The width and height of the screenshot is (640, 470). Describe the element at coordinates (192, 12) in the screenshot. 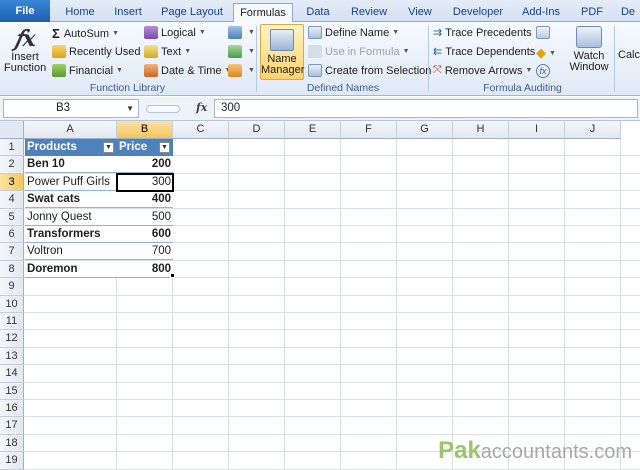

I see `tab-page-layout: Page Layout` at that location.